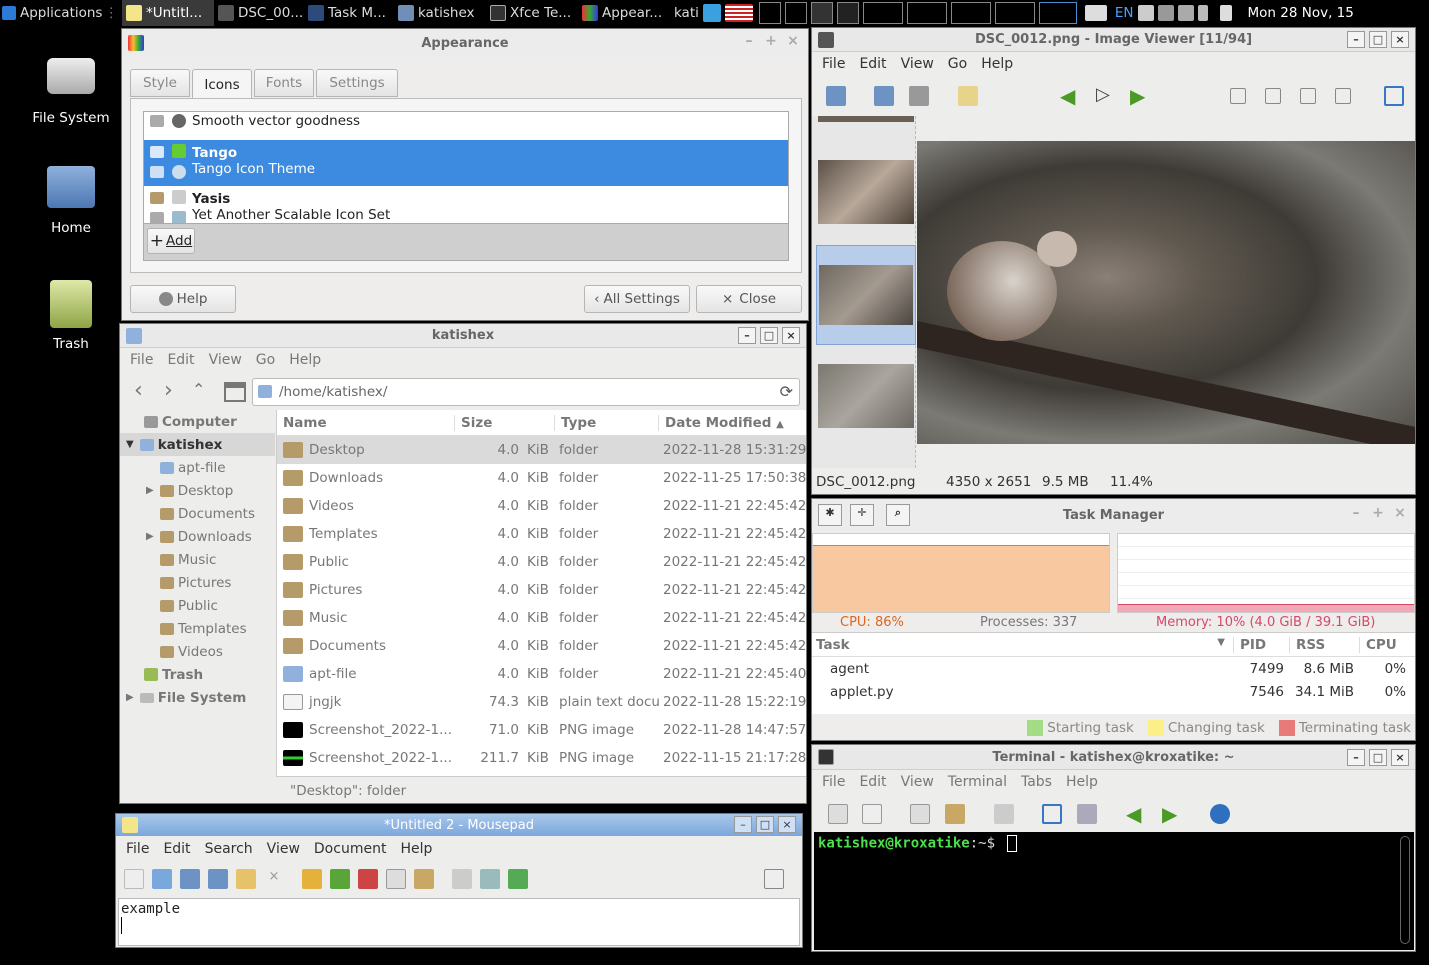 The image size is (1429, 965). What do you see at coordinates (1113, 515) in the screenshot?
I see `tm-titlebar: ✱ ✛ ⌕ Task Manager – + ×` at bounding box center [1113, 515].